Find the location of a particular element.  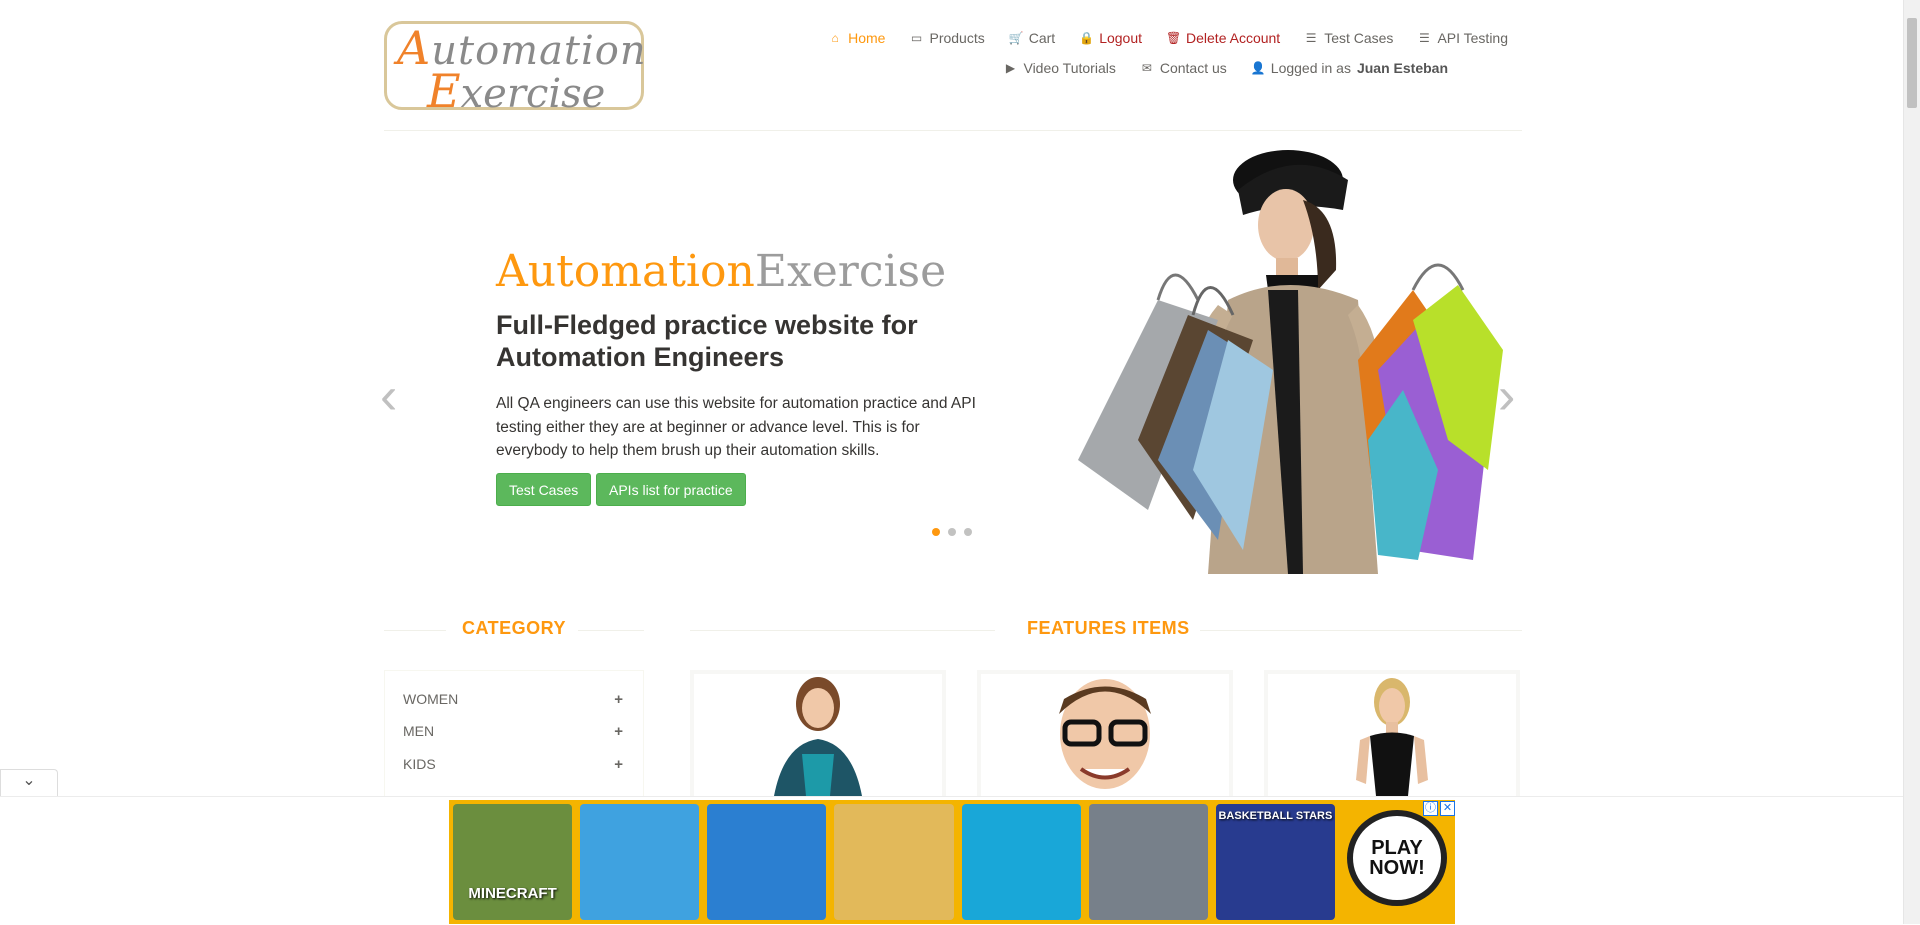

hero-brand-automation: Automation is located at coordinates (625, 271).